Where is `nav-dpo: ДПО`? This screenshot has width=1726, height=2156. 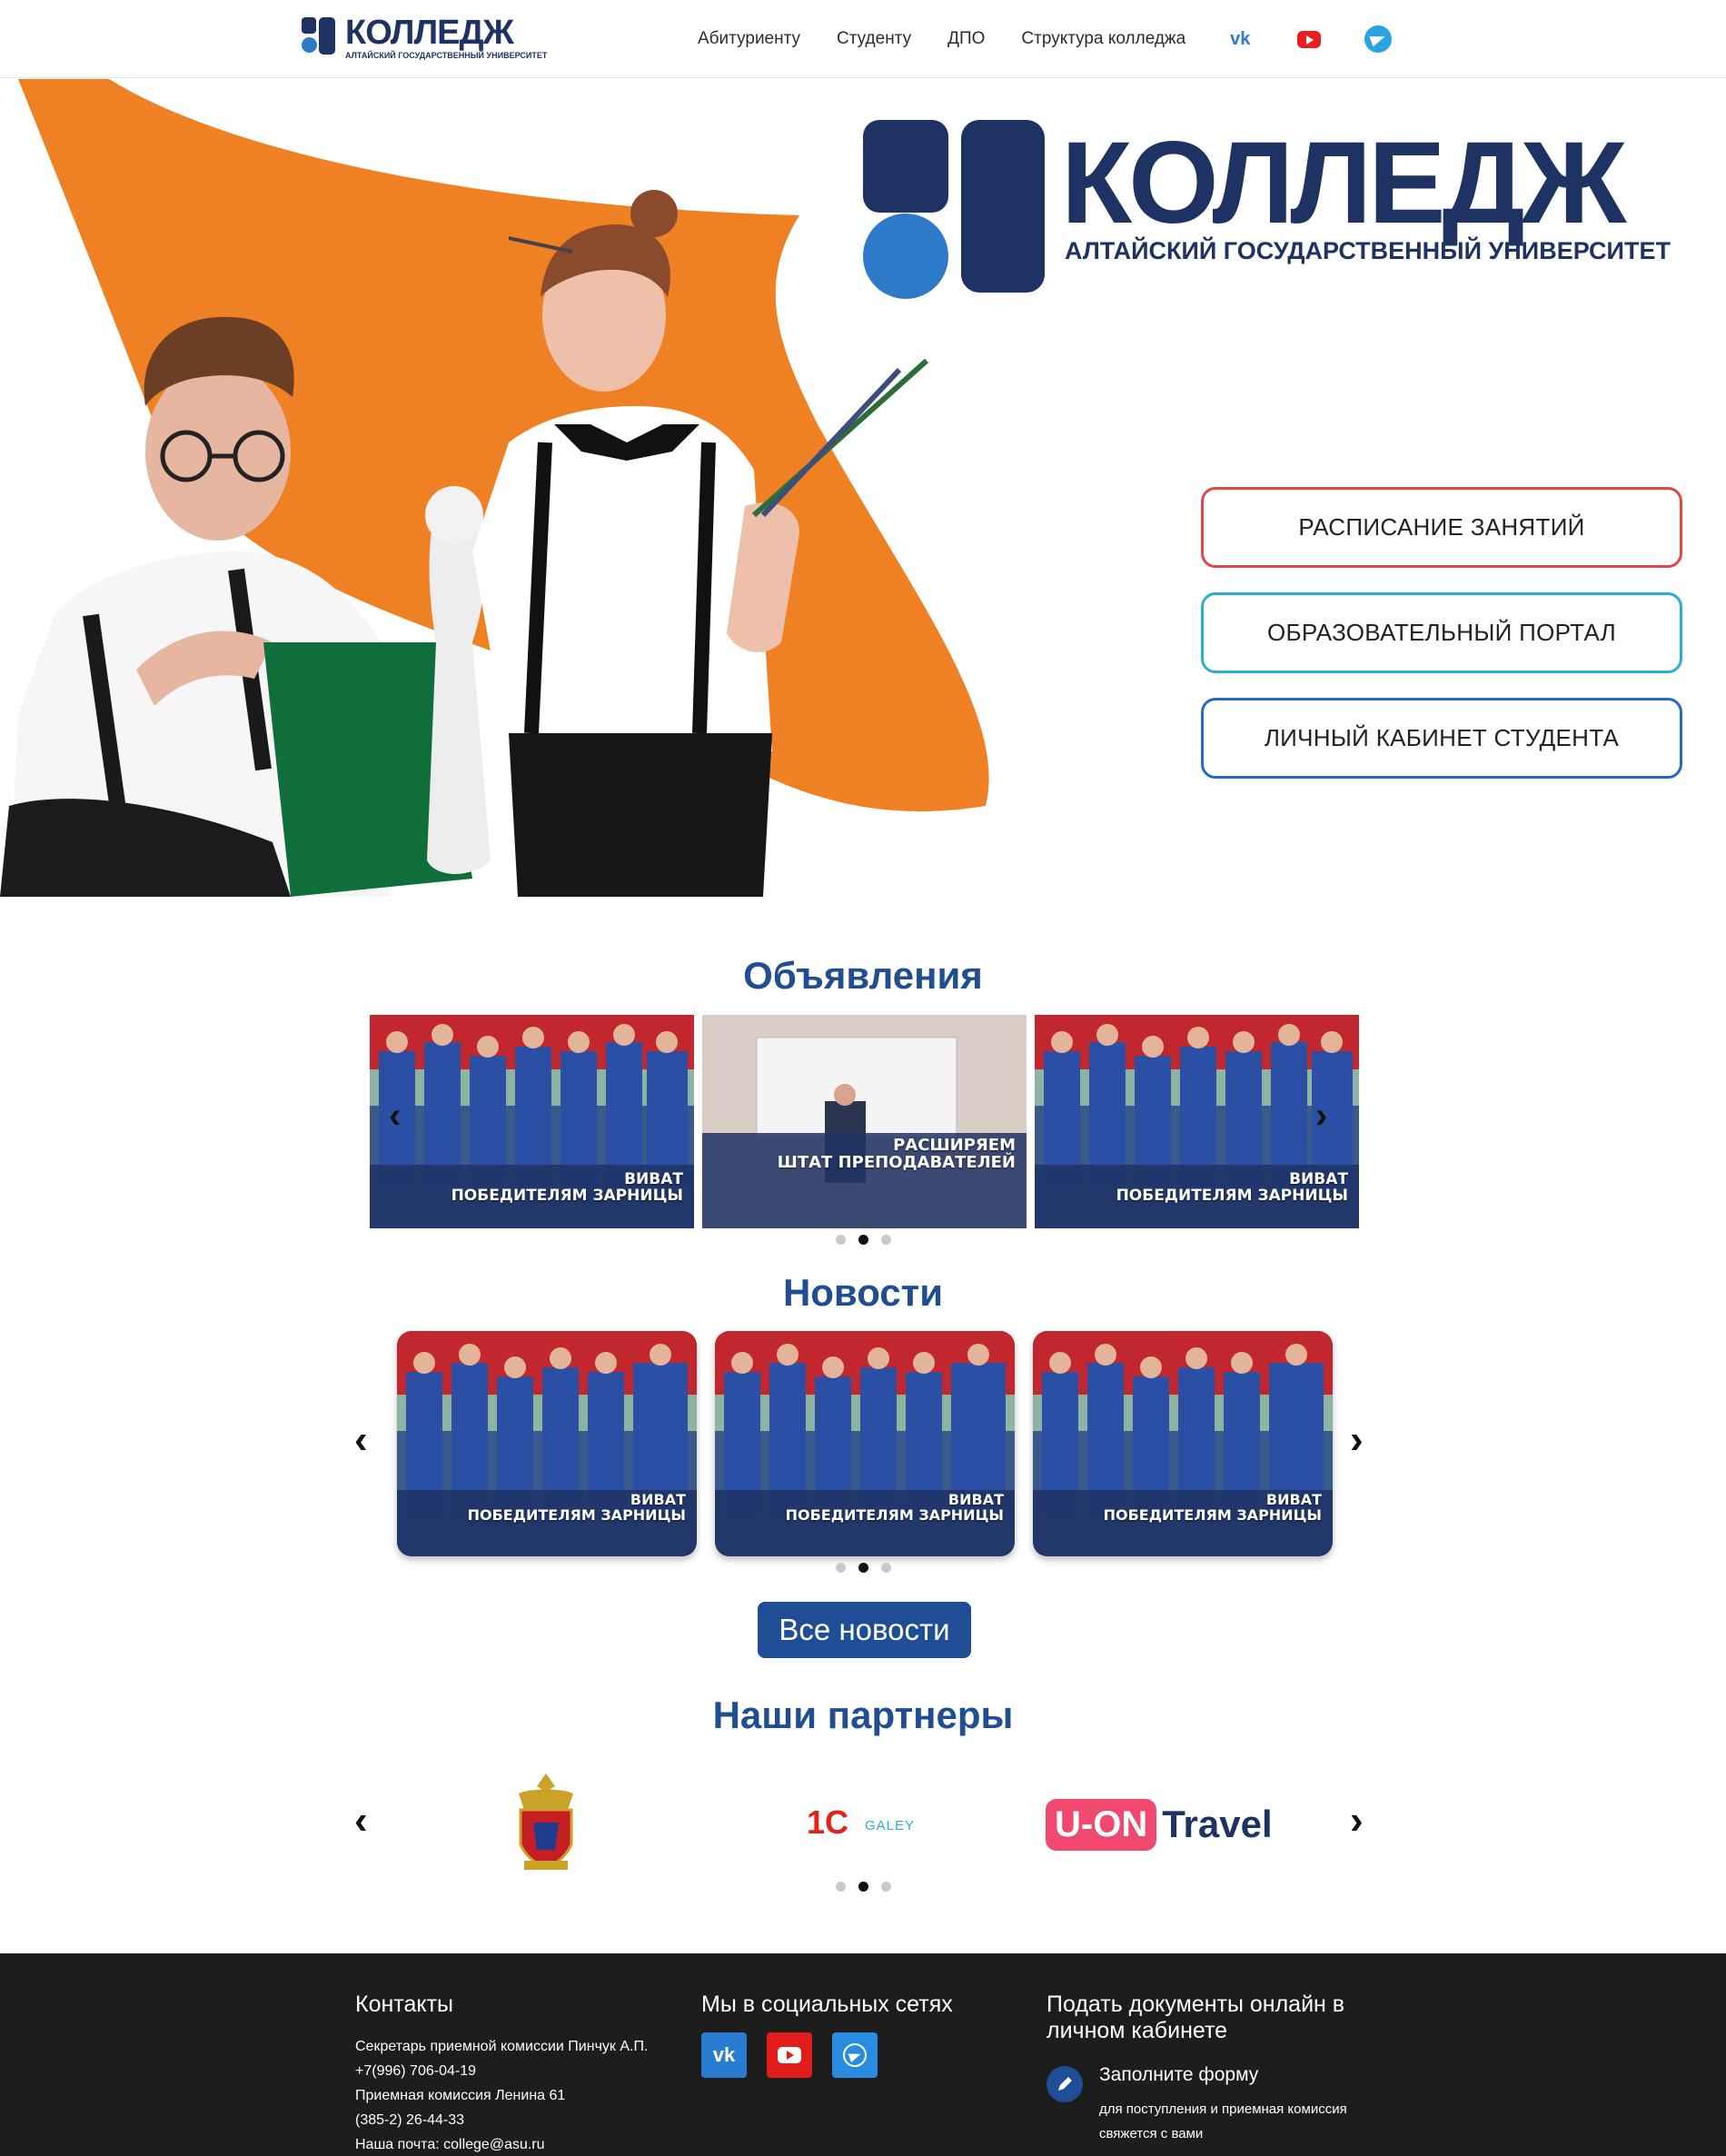
nav-dpo: ДПО is located at coordinates (966, 39).